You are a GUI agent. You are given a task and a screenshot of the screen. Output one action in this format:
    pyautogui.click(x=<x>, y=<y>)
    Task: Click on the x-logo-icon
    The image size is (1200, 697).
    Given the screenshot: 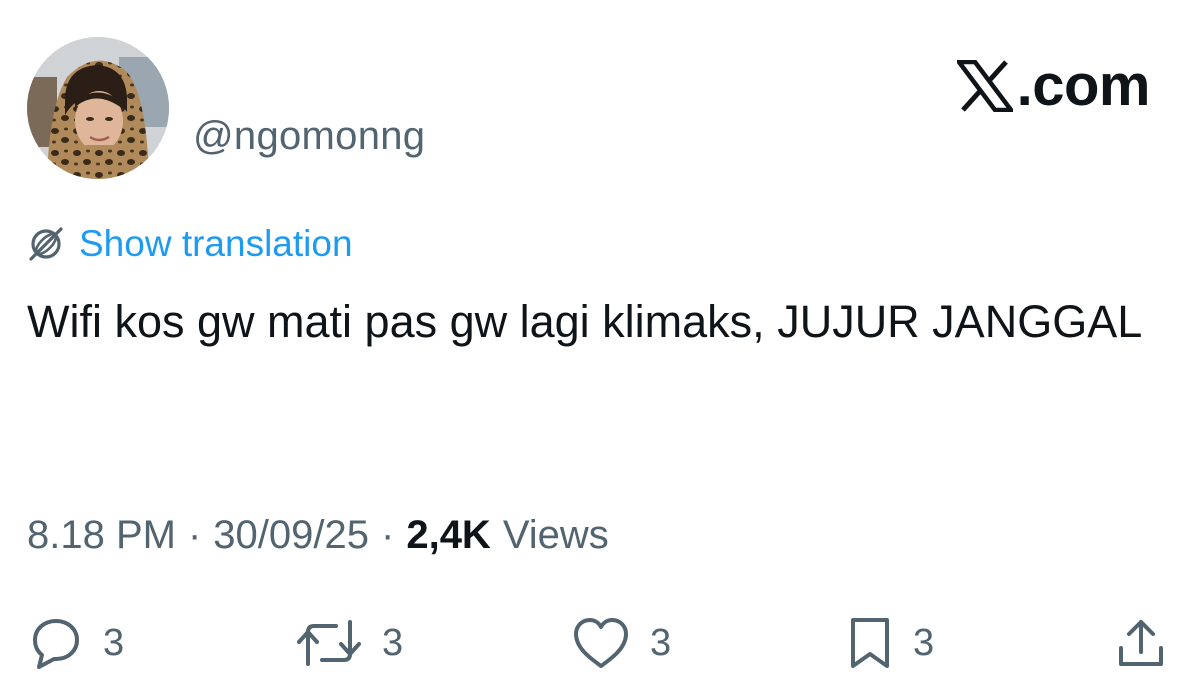 What is the action you would take?
    pyautogui.click(x=984, y=86)
    